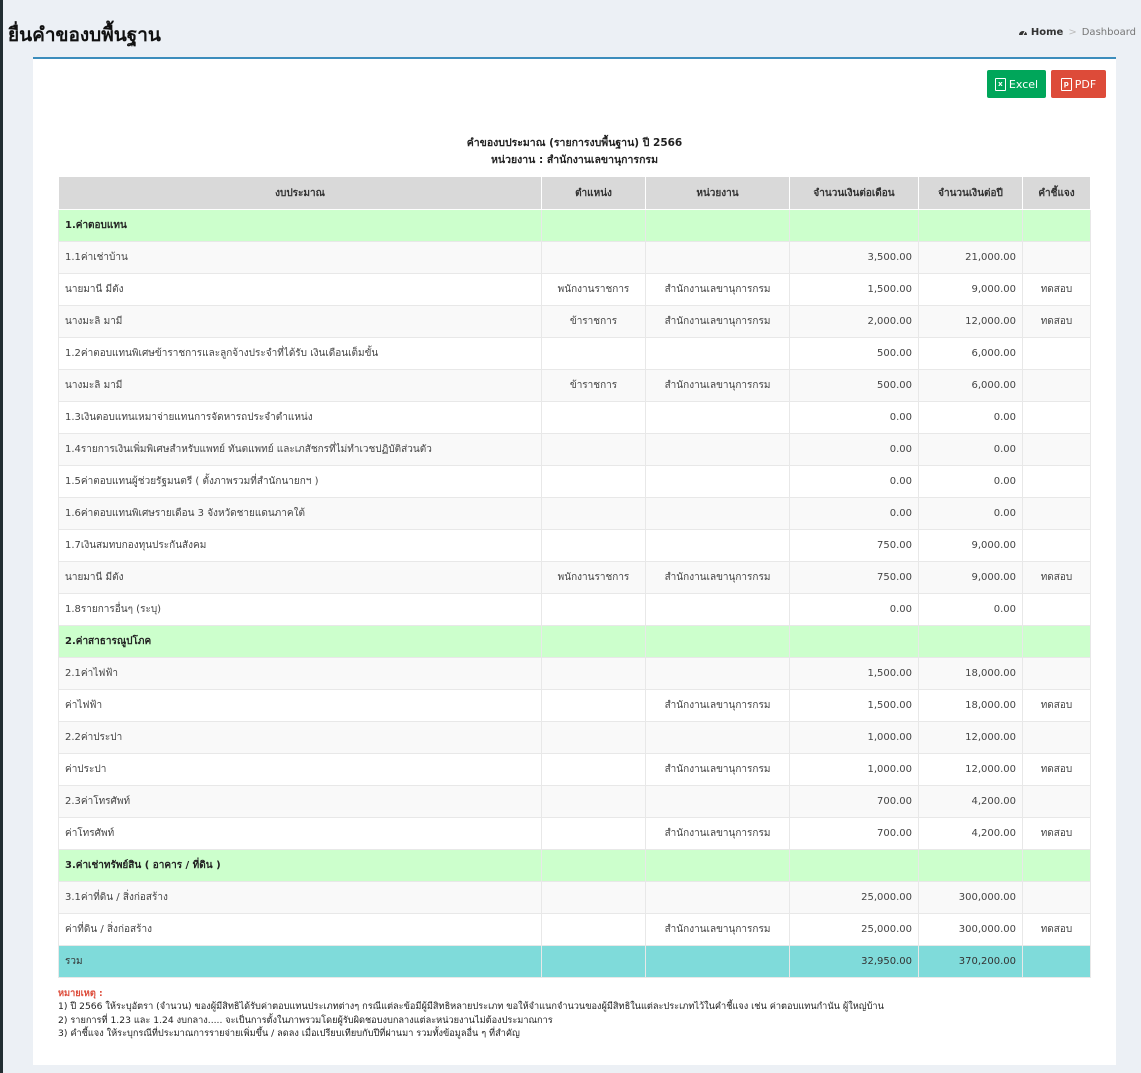 This screenshot has width=1141, height=1073. I want to click on breadcrumb-home-link: Home, so click(1047, 32).